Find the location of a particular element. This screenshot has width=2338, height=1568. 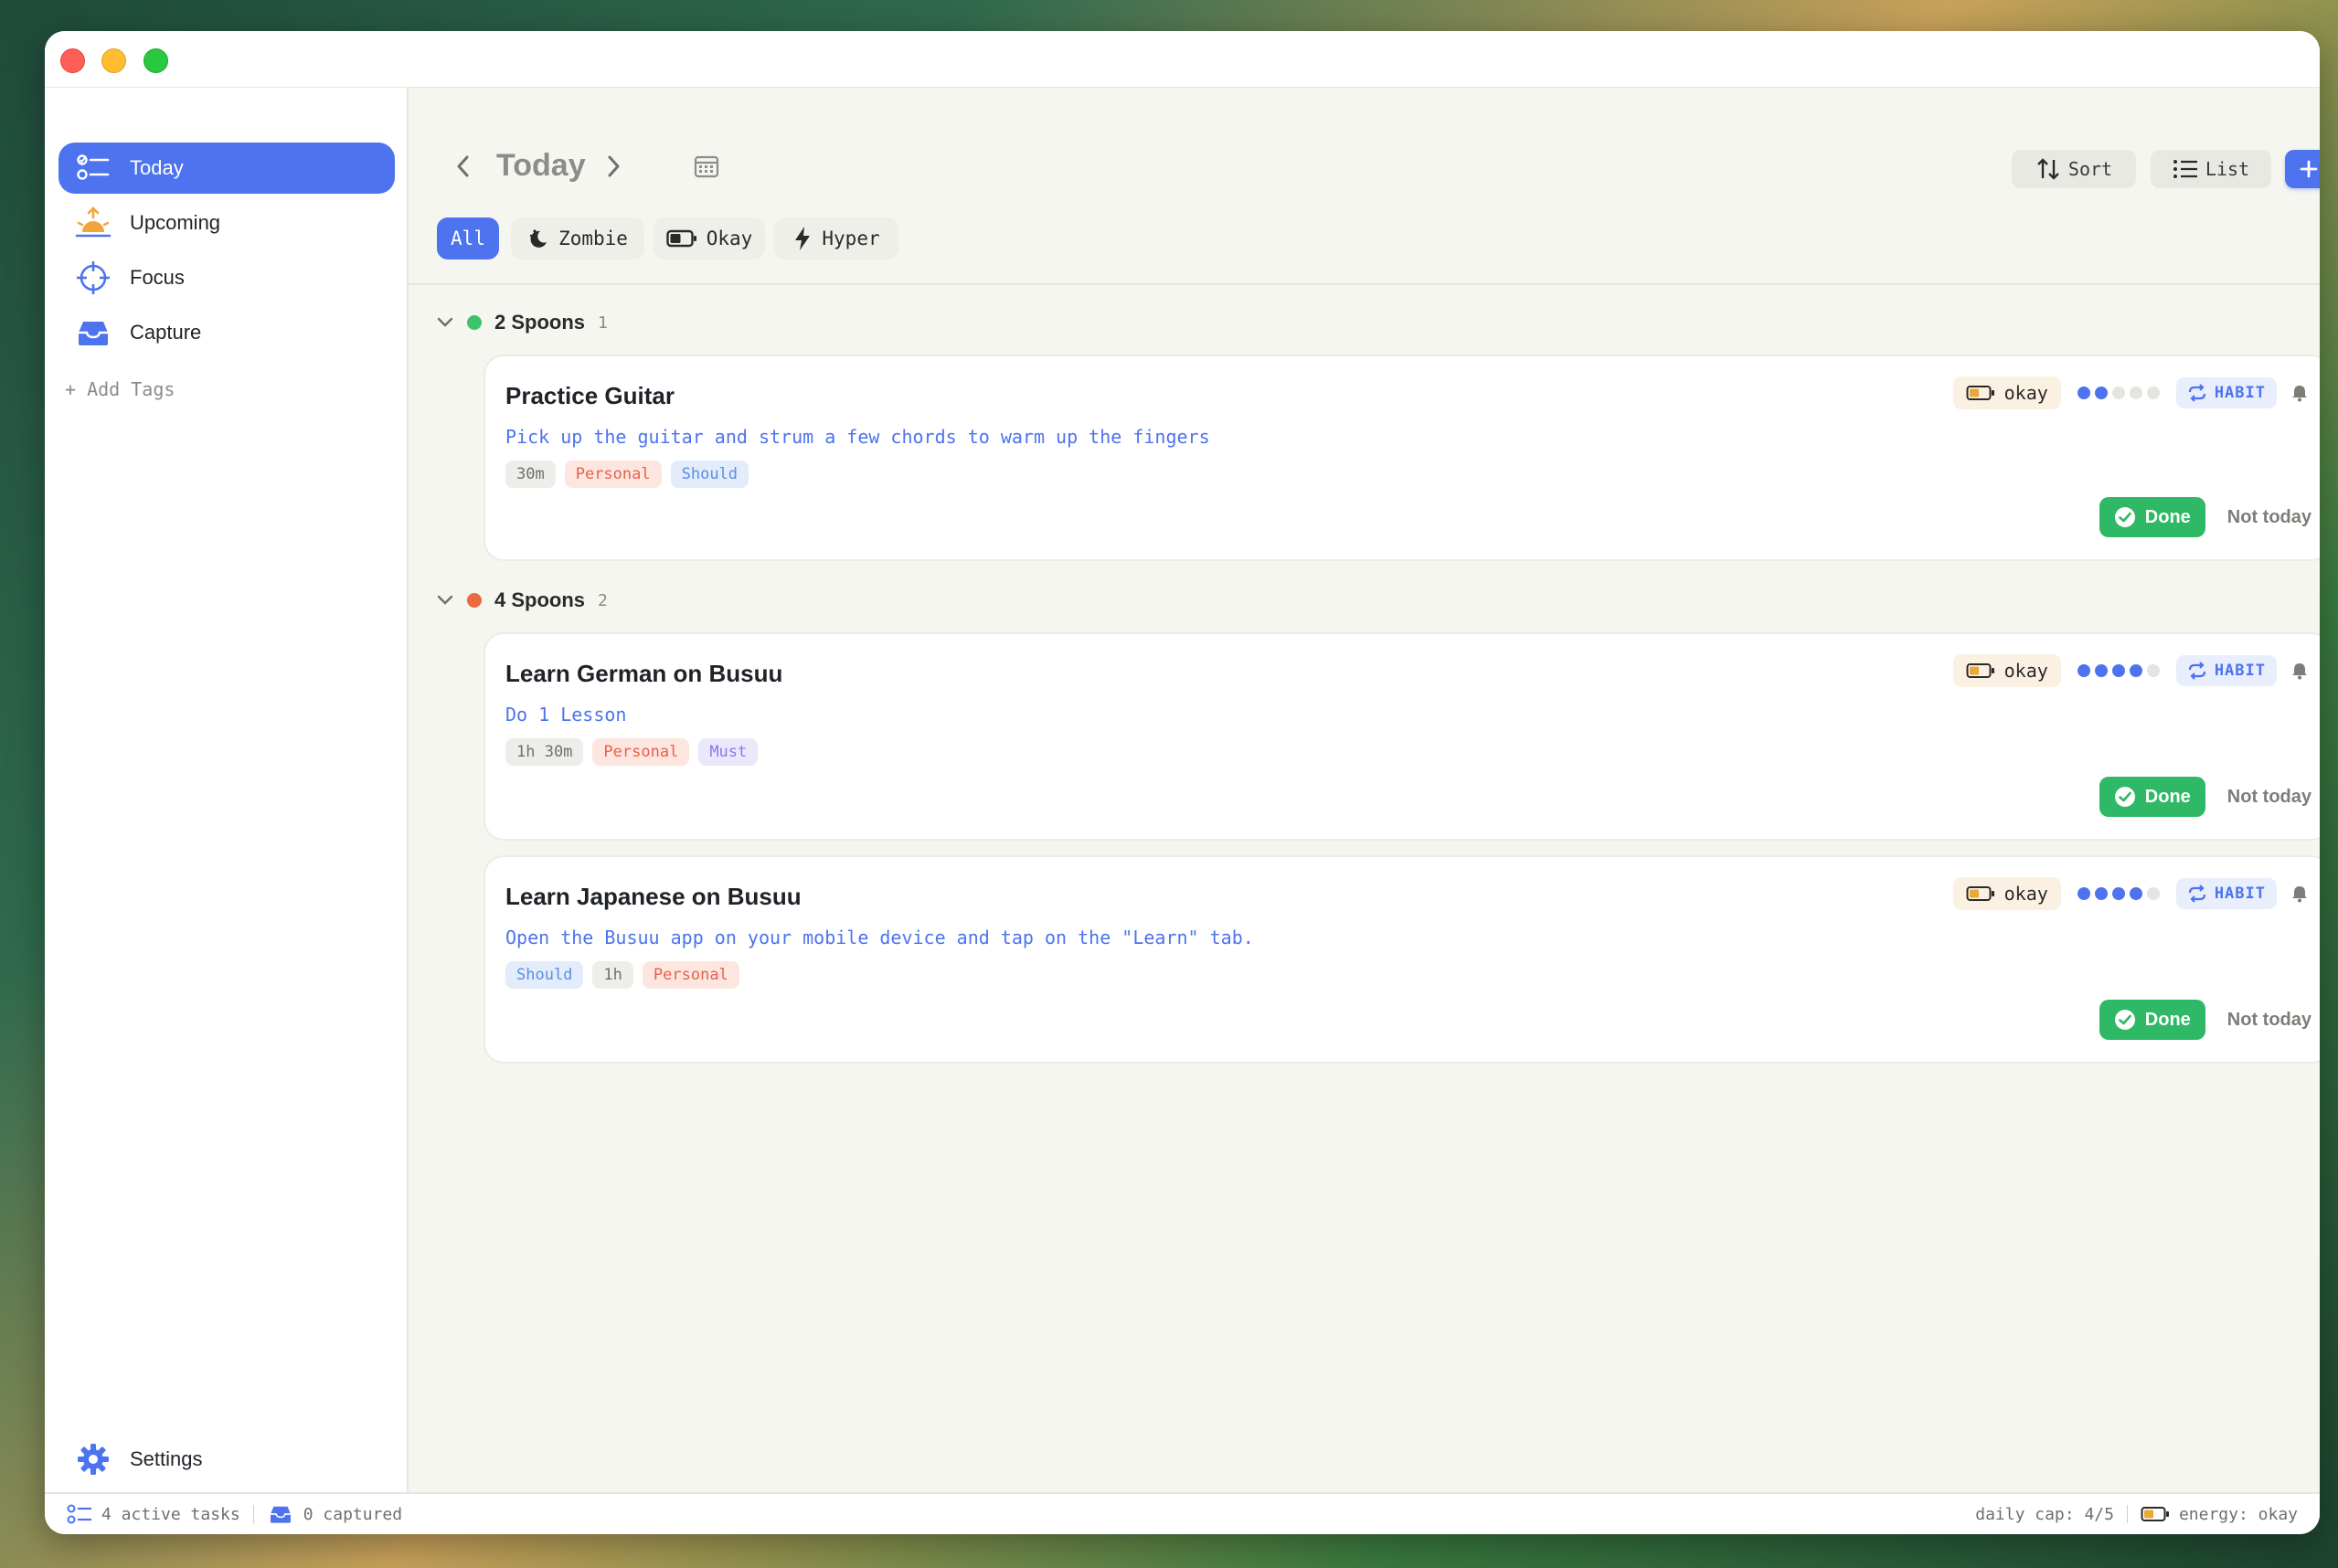

chevron-right-icon is located at coordinates (614, 166).